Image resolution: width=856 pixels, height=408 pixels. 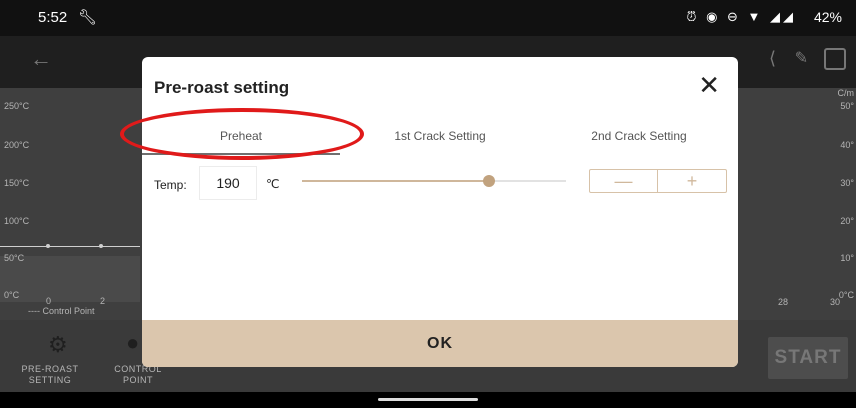 What do you see at coordinates (827, 17) in the screenshot?
I see `battery-level: 42%` at bounding box center [827, 17].